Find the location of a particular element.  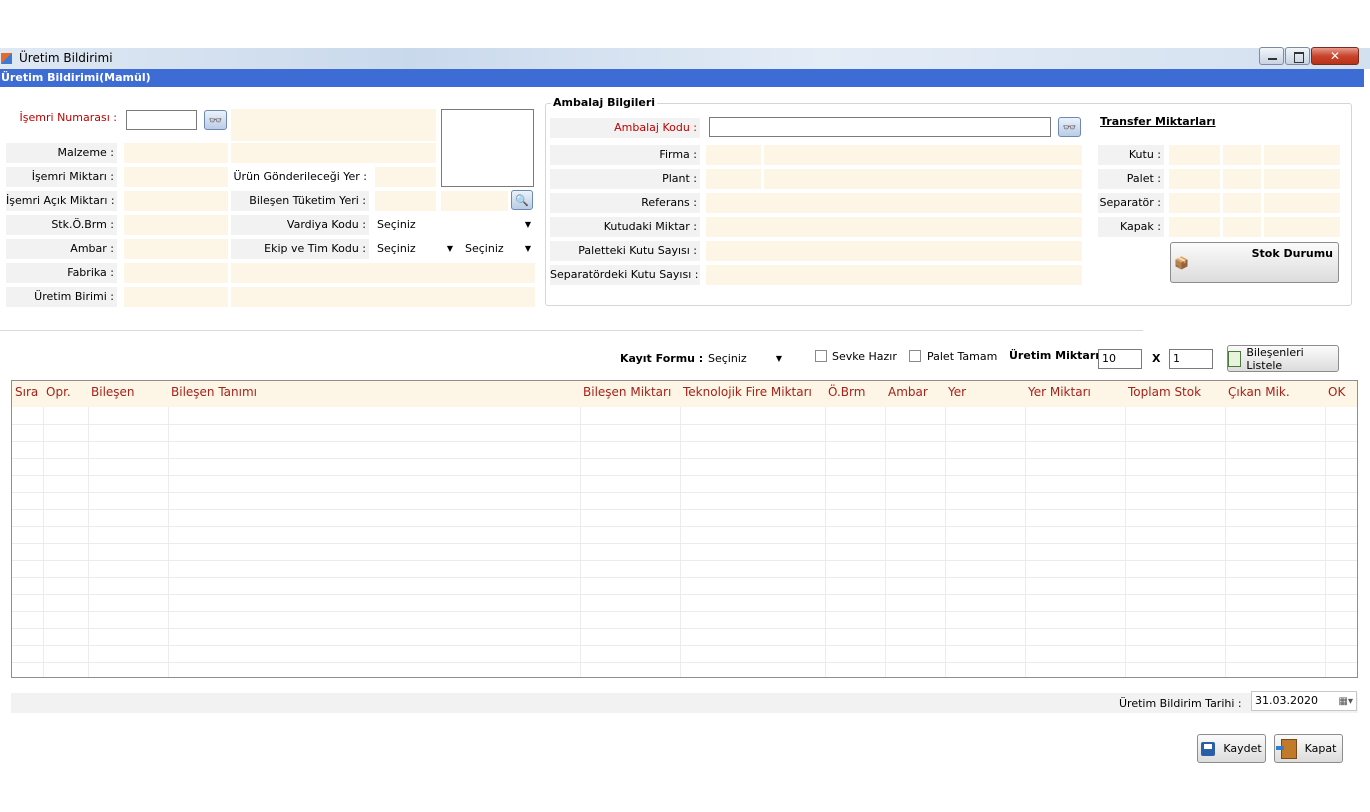

close-icon: ✕ is located at coordinates (1335, 56).